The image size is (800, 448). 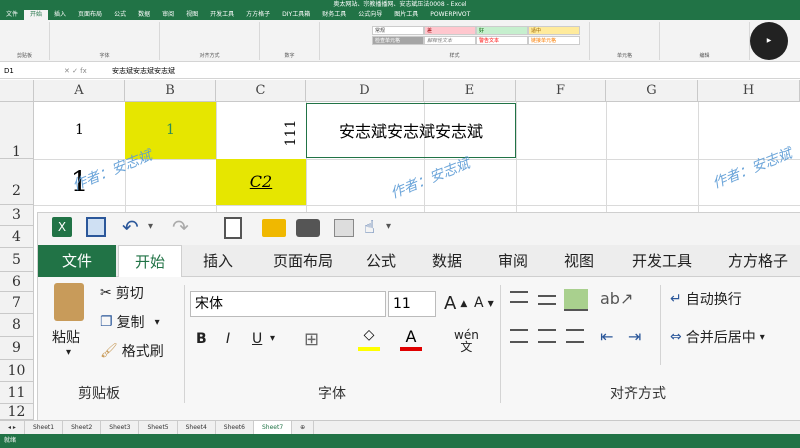 I want to click on sheet-nav-icon: ◂ ▸, so click(x=12, y=427).